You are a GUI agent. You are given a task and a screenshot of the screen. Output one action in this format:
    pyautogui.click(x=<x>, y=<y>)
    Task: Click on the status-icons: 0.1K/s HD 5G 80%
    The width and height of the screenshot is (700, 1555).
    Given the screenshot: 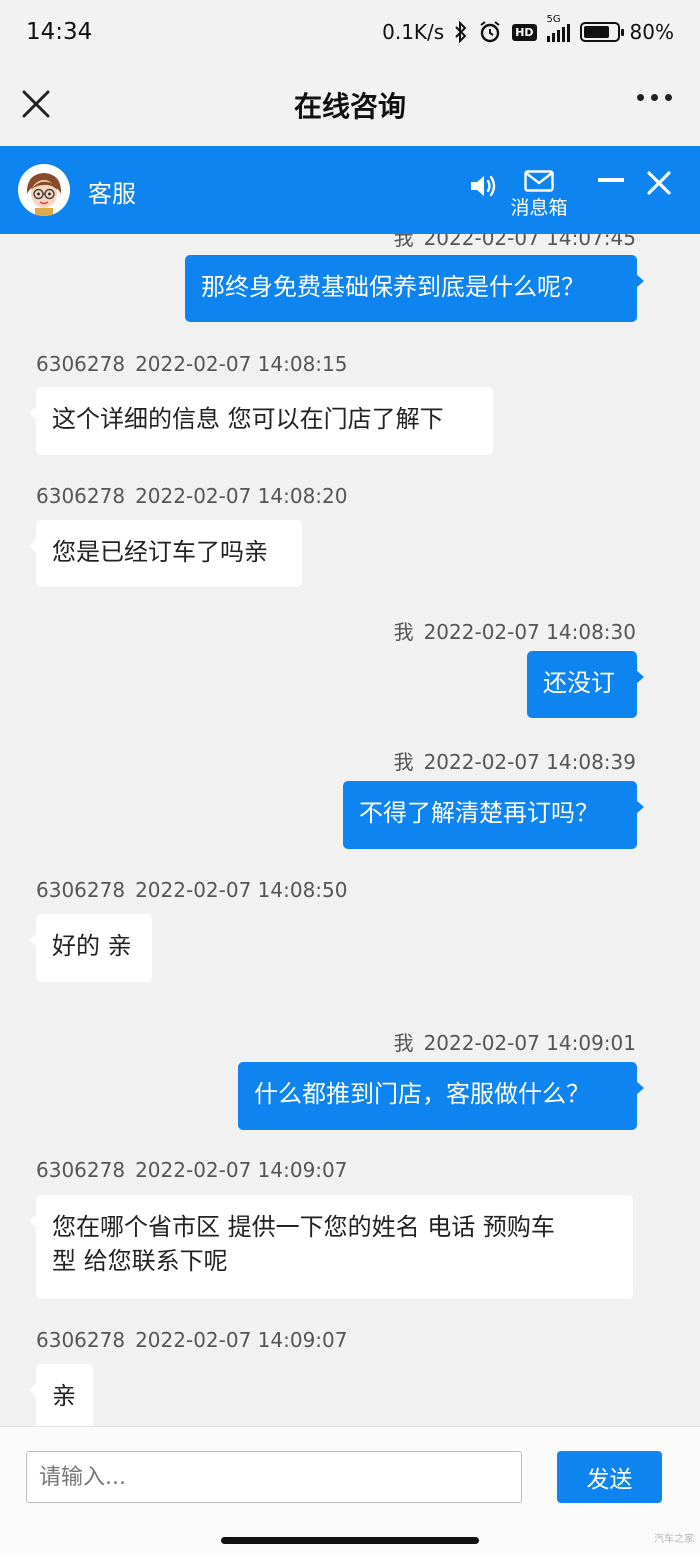 What is the action you would take?
    pyautogui.click(x=528, y=29)
    